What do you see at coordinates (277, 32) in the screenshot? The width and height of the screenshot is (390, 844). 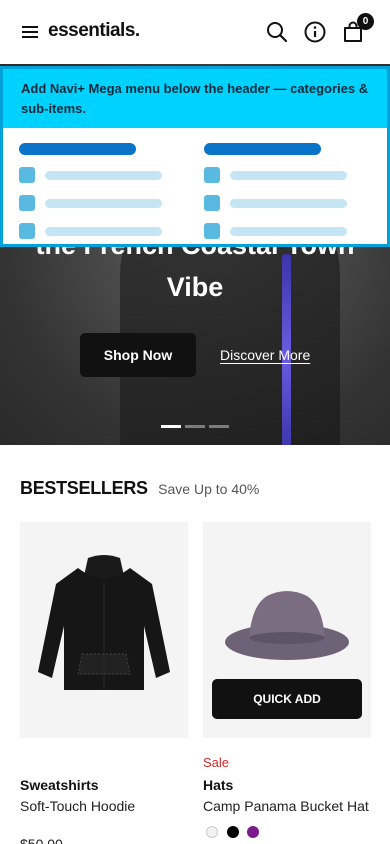 I see `search-icon` at bounding box center [277, 32].